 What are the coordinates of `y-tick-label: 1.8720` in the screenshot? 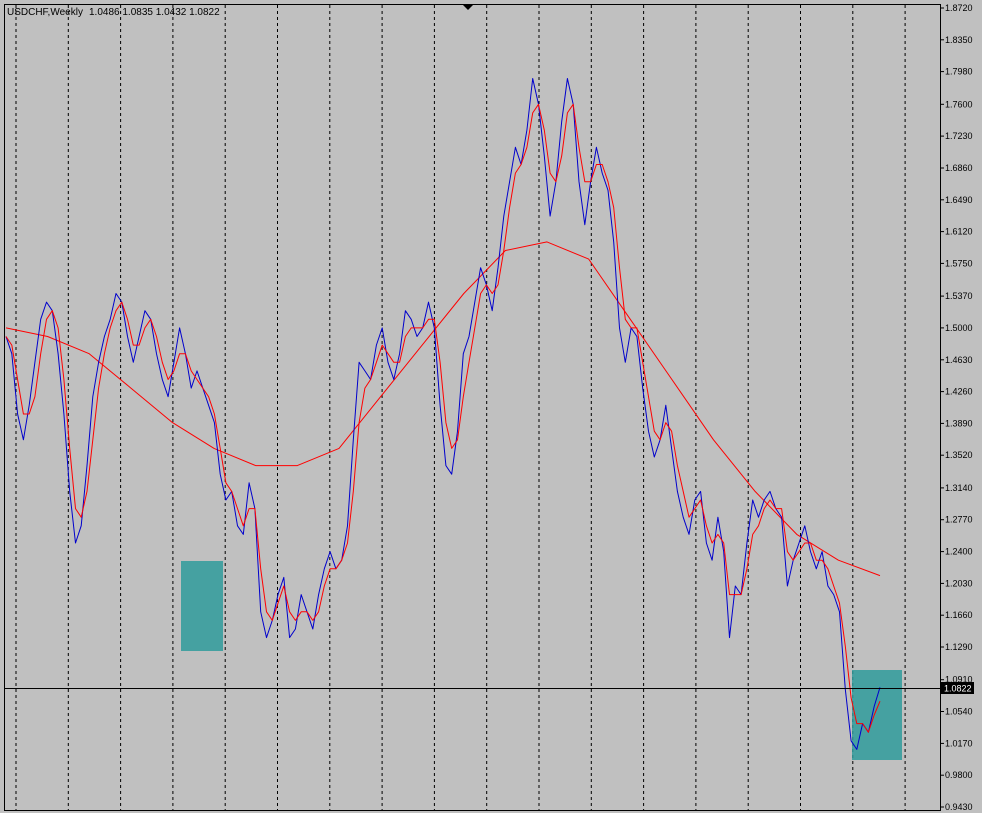 It's located at (959, 8).